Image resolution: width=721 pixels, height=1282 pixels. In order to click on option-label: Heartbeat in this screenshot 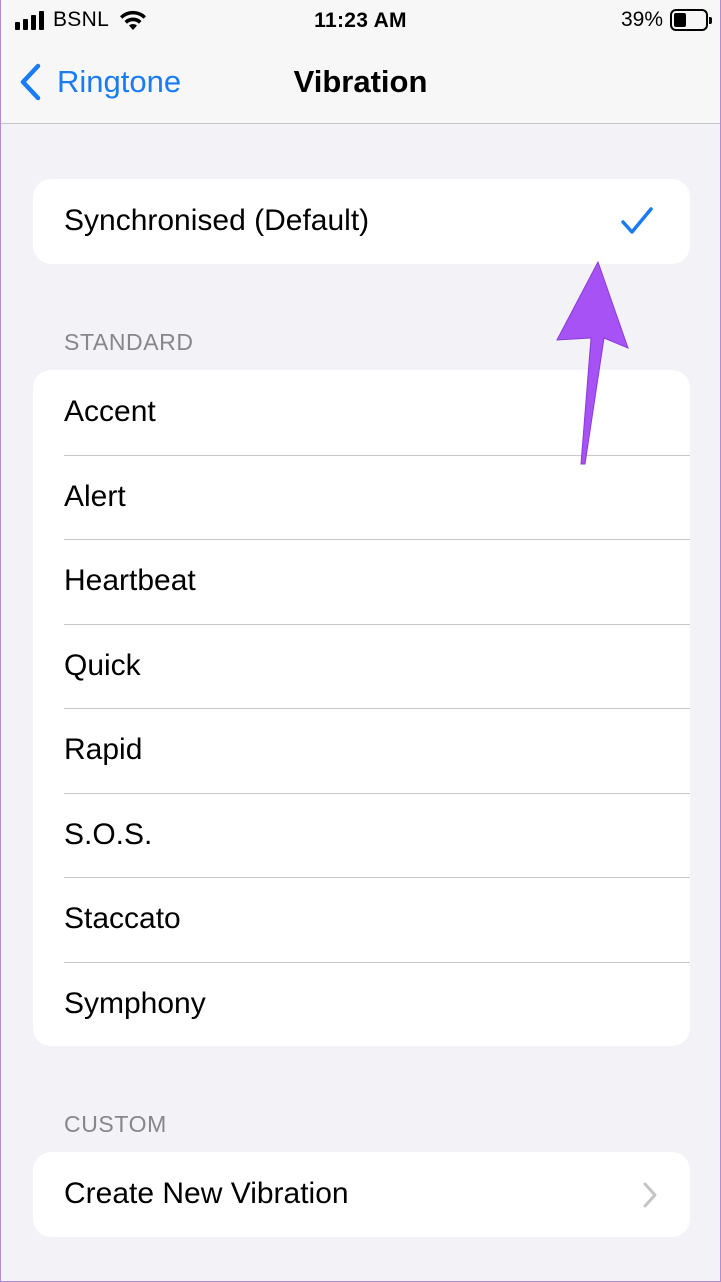, I will do `click(130, 581)`.